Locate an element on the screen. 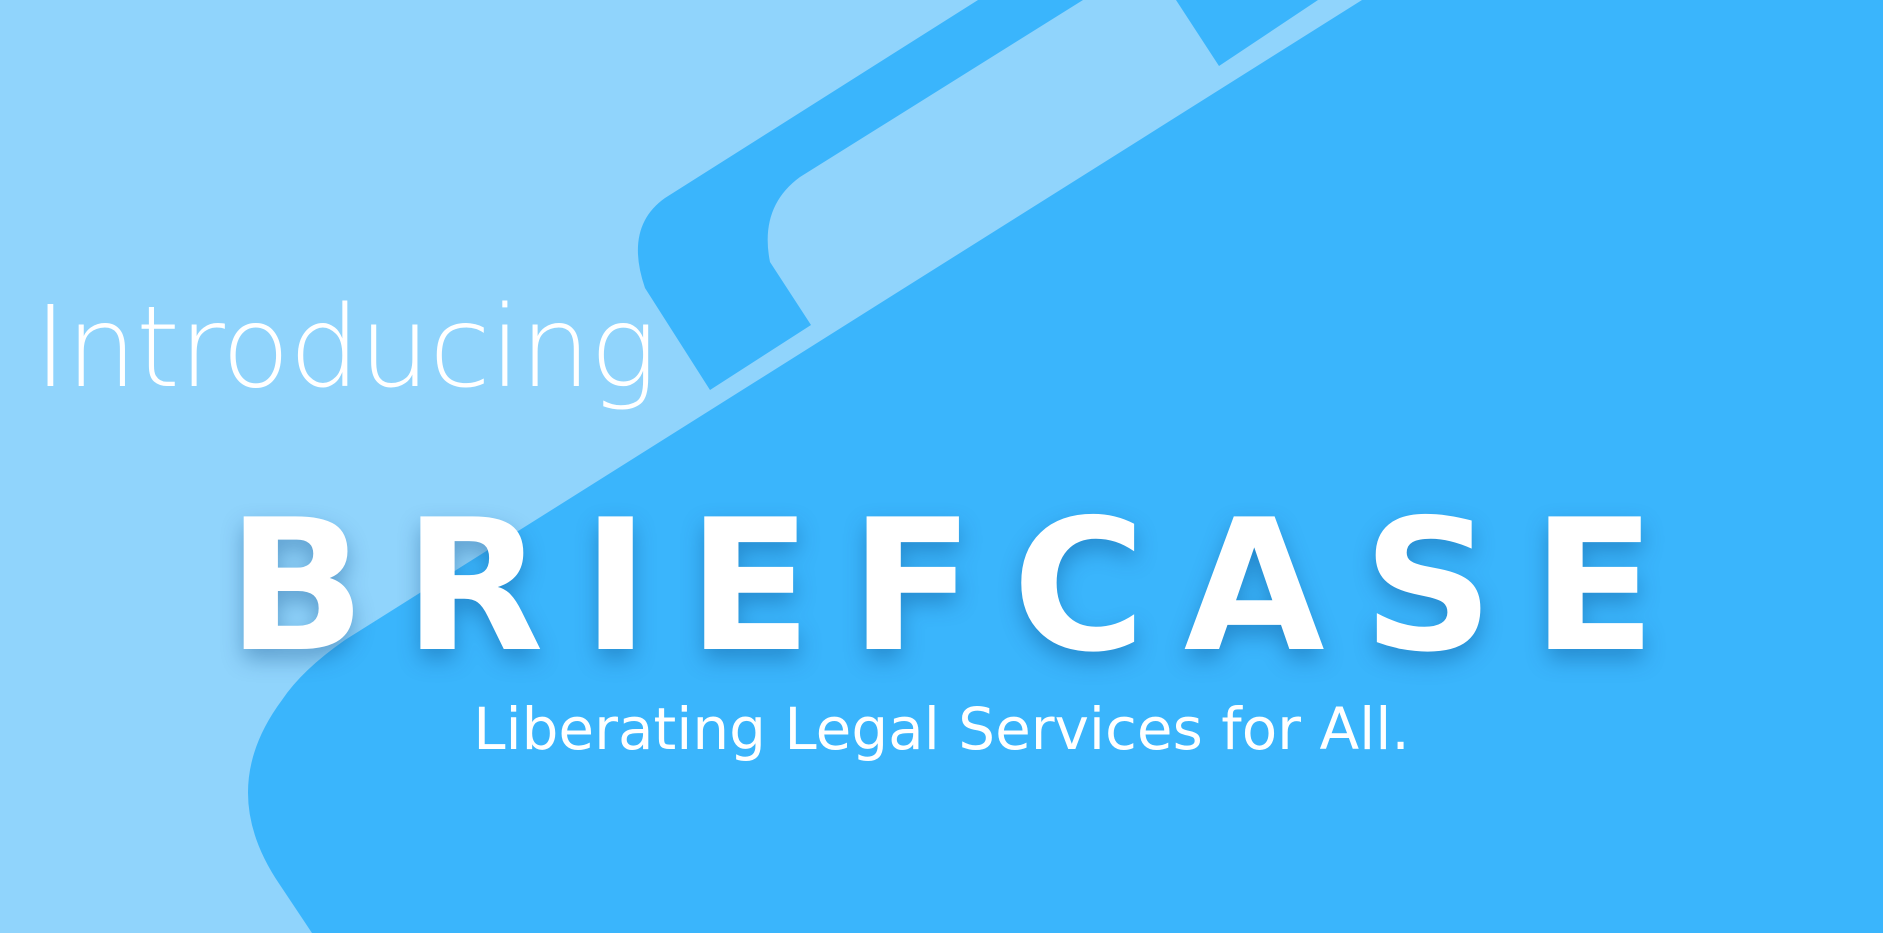 The image size is (1883, 933). tagline: Liberating Legal Services for All. is located at coordinates (941, 729).